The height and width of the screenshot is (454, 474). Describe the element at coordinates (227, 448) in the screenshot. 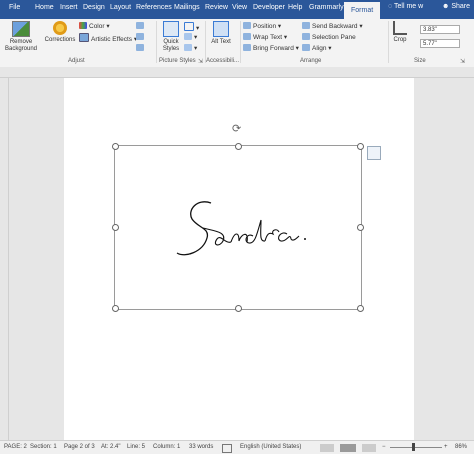

I see `proofing-icon` at that location.